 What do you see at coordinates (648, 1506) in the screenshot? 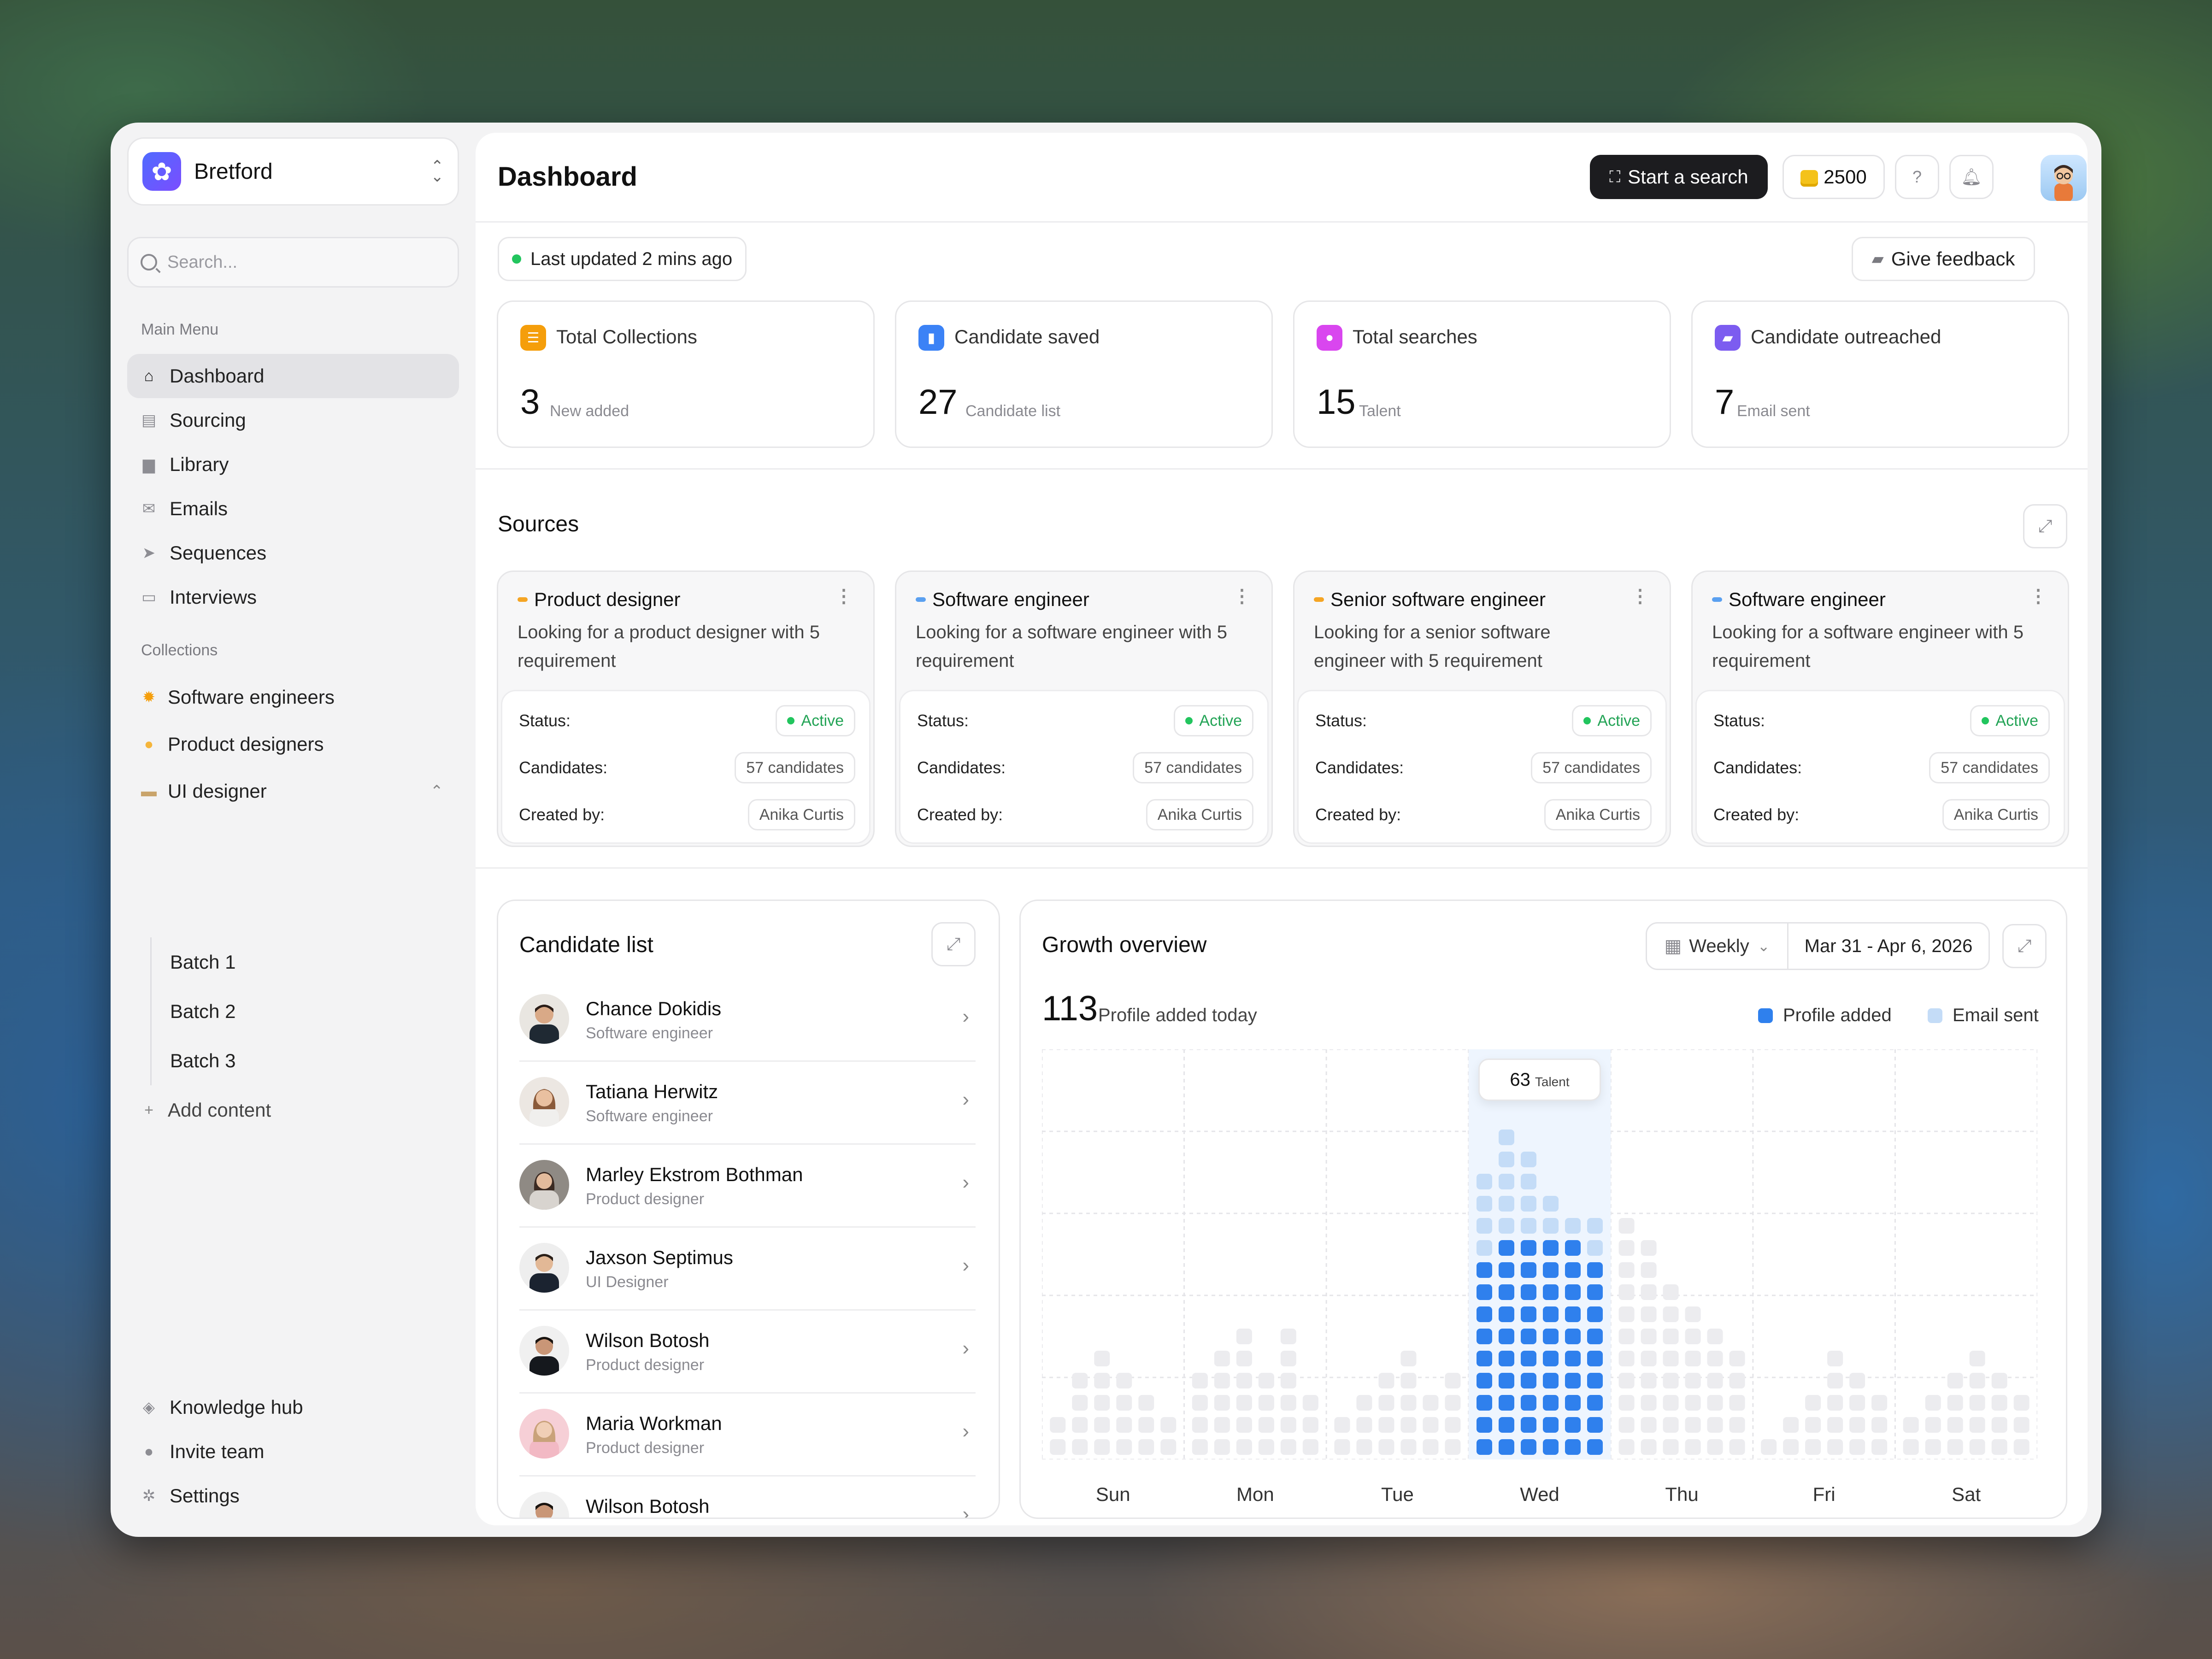
I see `candidate-name: Wilson Botosh` at bounding box center [648, 1506].